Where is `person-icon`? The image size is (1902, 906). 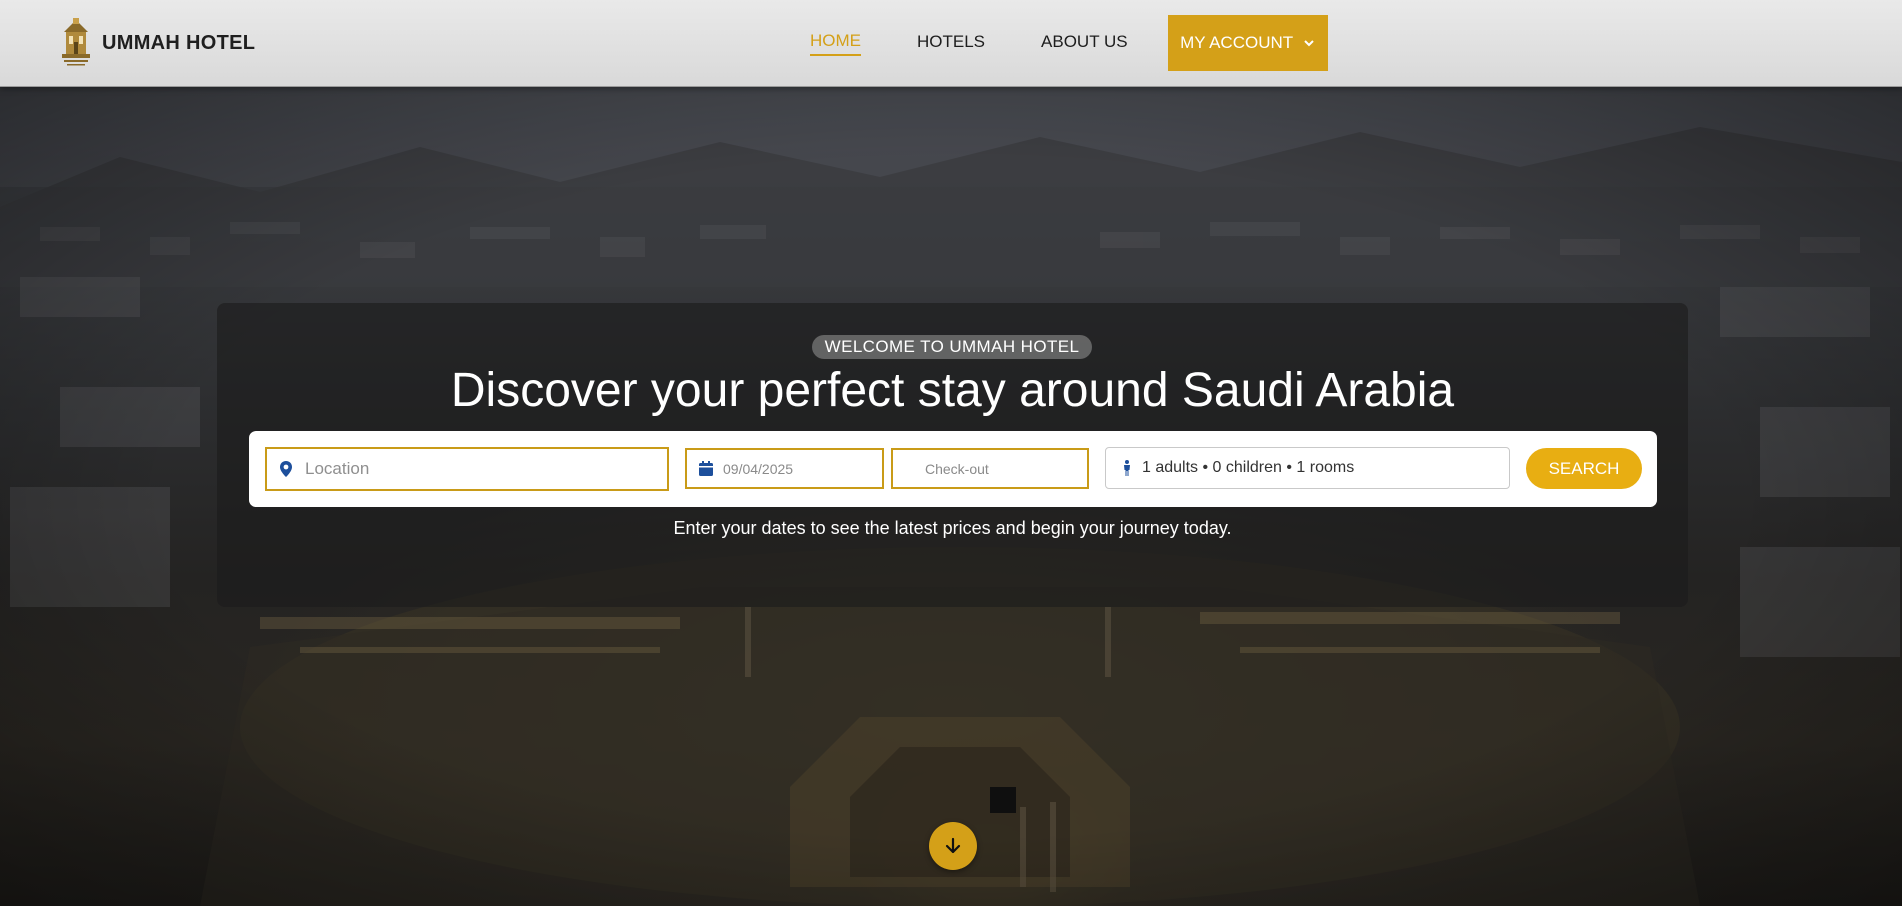
person-icon is located at coordinates (1127, 468).